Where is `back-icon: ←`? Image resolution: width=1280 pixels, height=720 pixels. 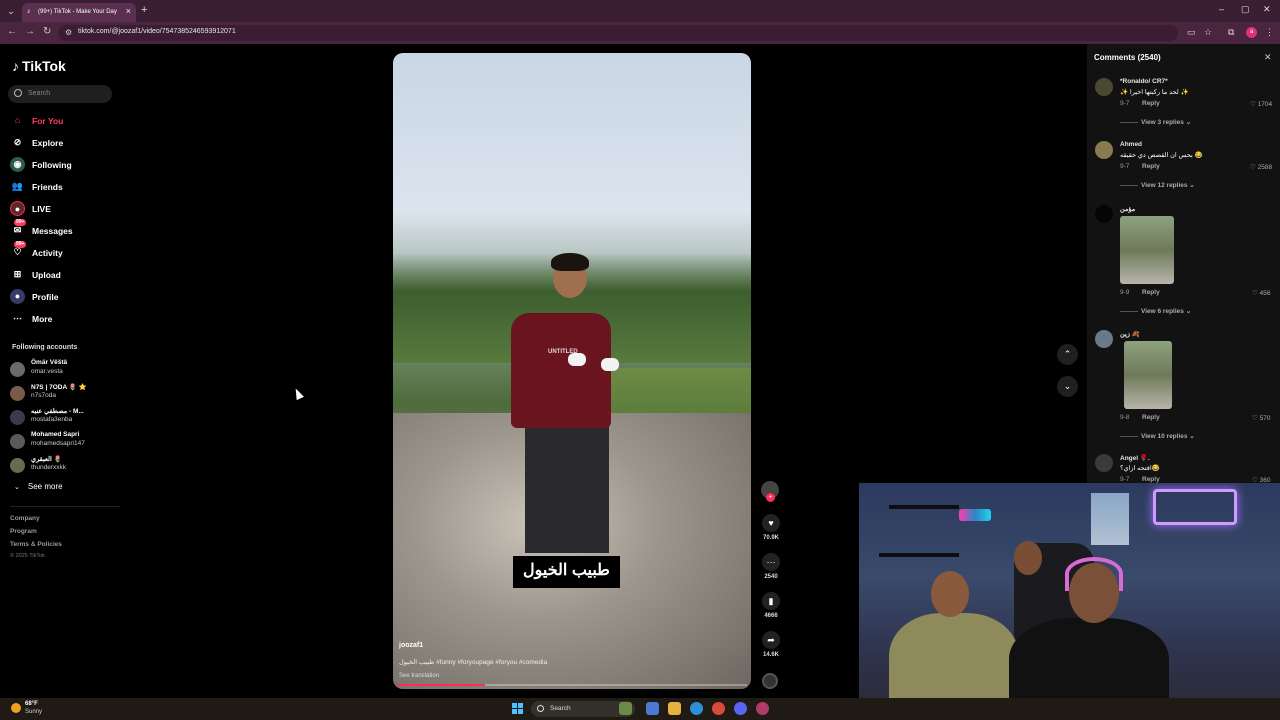 back-icon: ← is located at coordinates (12, 31).